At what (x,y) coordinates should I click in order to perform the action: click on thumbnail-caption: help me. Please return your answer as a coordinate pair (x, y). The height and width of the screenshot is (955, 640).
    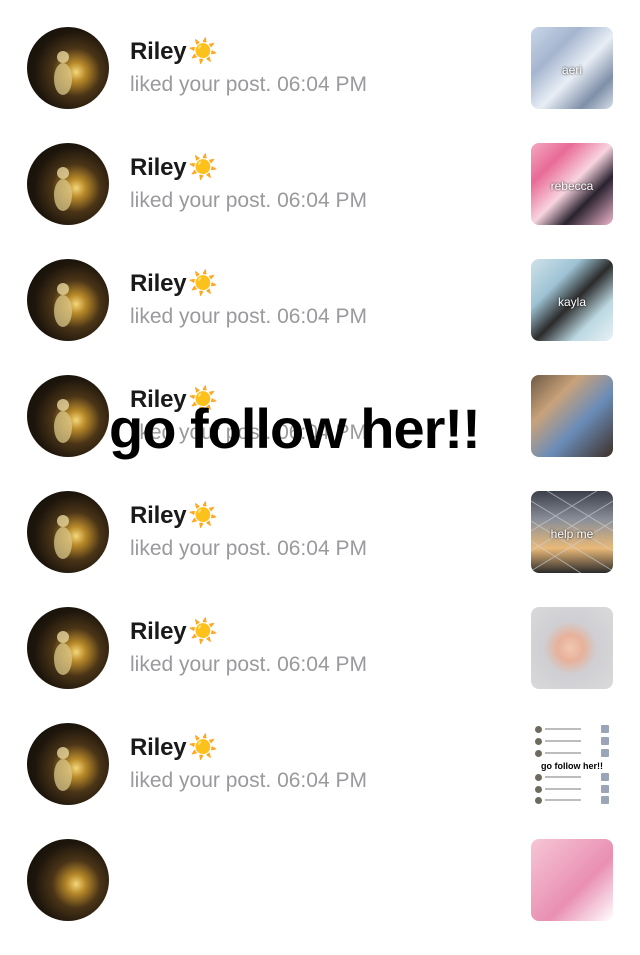
    Looking at the image, I should click on (572, 534).